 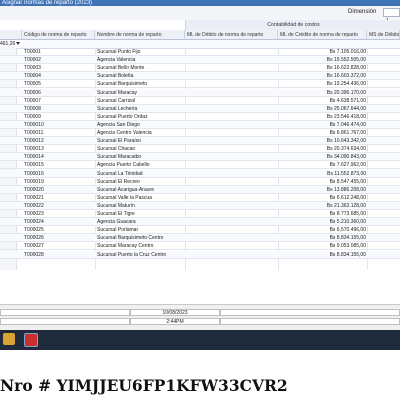 I want to click on table-row: T00001 Sucursal Punto Fijo Bs 7.105.016,00, so click(x=200, y=52).